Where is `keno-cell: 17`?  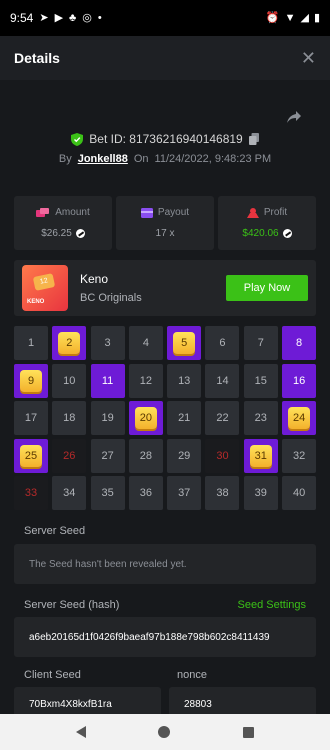 keno-cell: 17 is located at coordinates (31, 418).